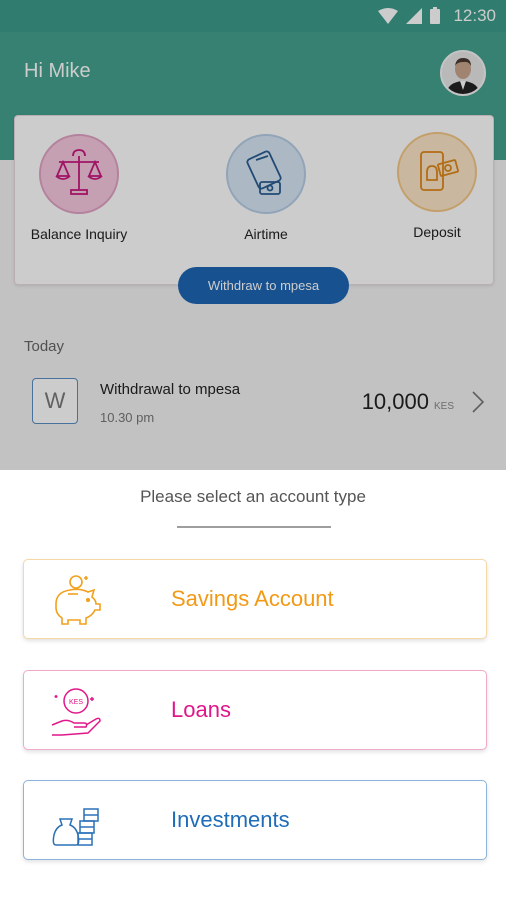  I want to click on savings-account-option: Savings Account, so click(255, 599).